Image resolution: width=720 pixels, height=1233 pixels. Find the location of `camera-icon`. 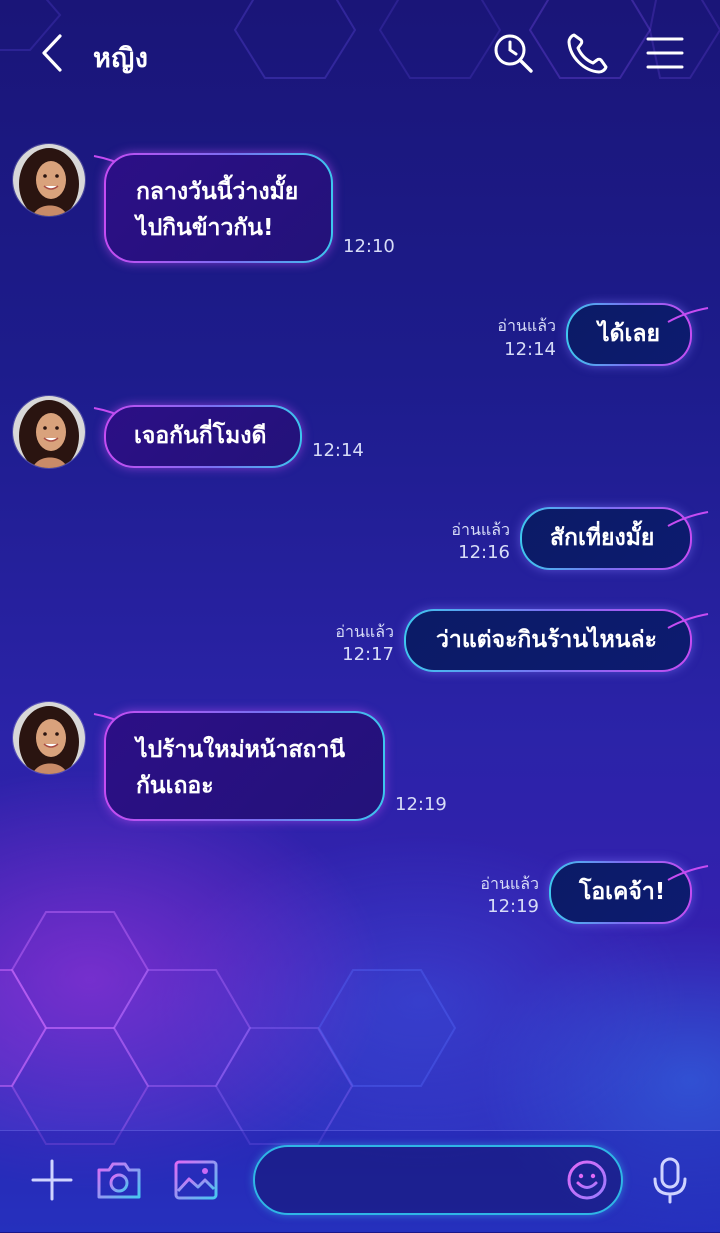

camera-icon is located at coordinates (119, 1180).